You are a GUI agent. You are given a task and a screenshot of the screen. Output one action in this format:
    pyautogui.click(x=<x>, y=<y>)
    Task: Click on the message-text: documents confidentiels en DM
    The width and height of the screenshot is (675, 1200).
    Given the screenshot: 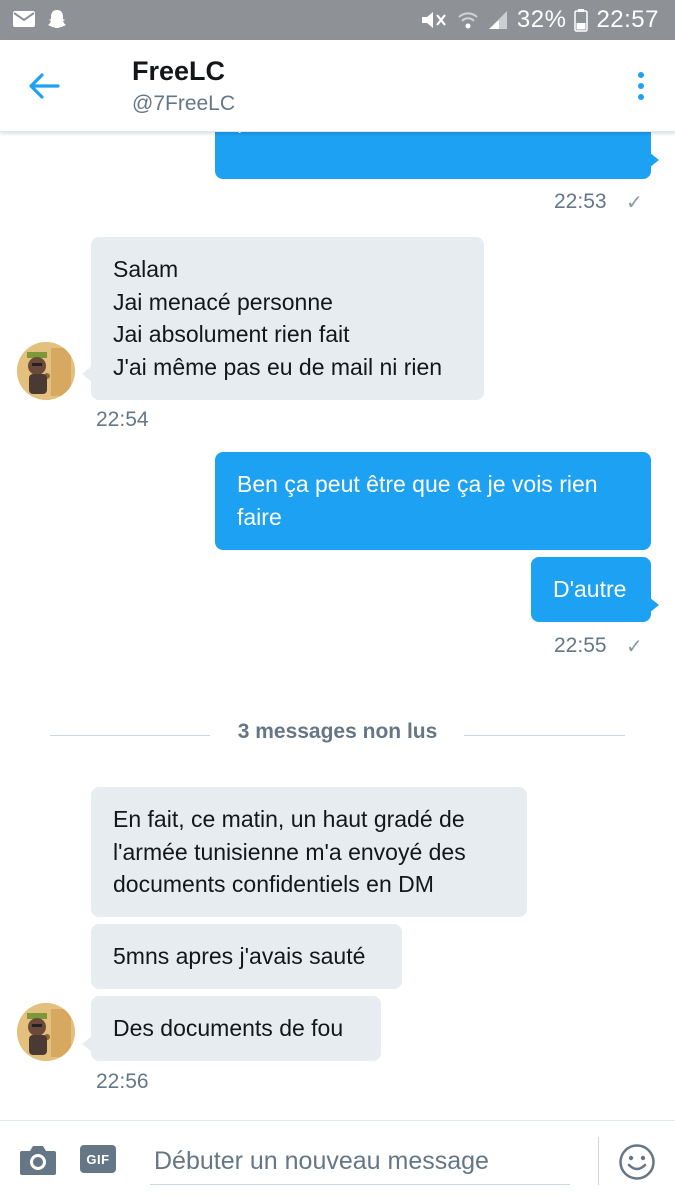 What is the action you would take?
    pyautogui.click(x=273, y=884)
    